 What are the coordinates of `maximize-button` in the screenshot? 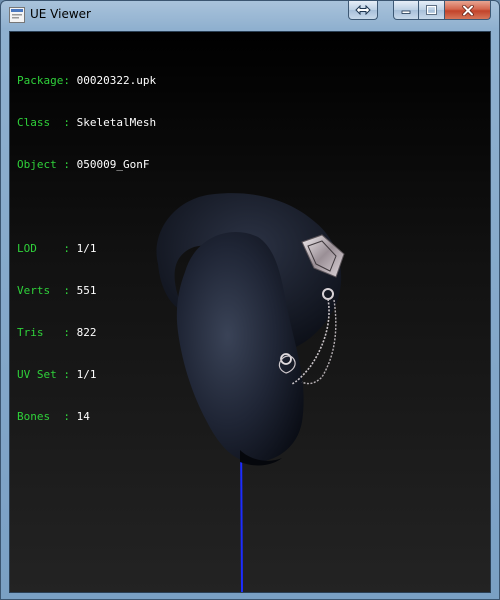 It's located at (432, 10).